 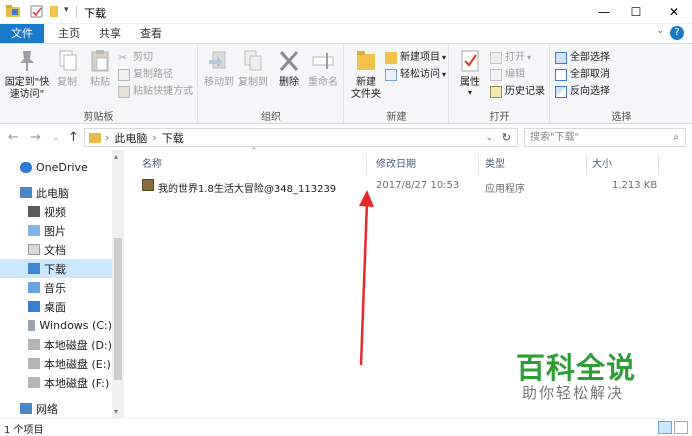 I want to click on nav-item-videos: 视频, so click(x=56, y=211).